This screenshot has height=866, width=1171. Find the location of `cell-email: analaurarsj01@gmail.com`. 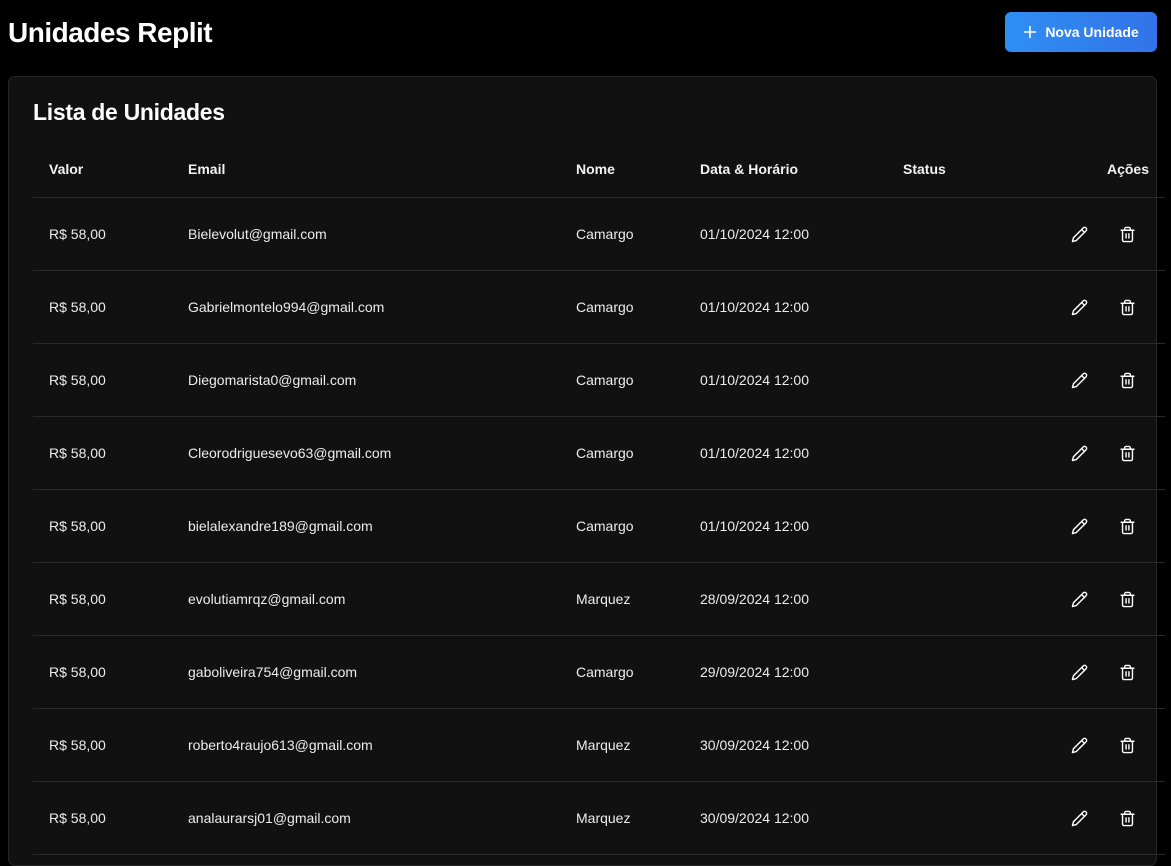

cell-email: analaurarsj01@gmail.com is located at coordinates (382, 818).